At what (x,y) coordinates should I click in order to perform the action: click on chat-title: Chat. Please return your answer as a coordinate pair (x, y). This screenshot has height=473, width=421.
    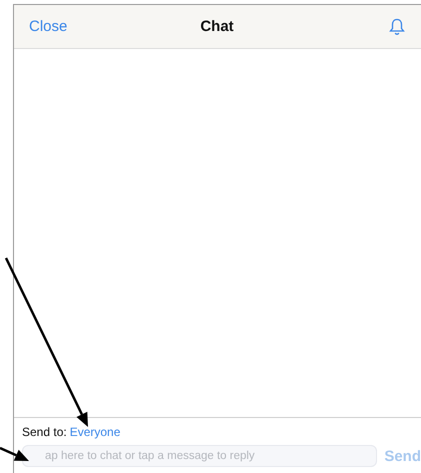
    Looking at the image, I should click on (217, 26).